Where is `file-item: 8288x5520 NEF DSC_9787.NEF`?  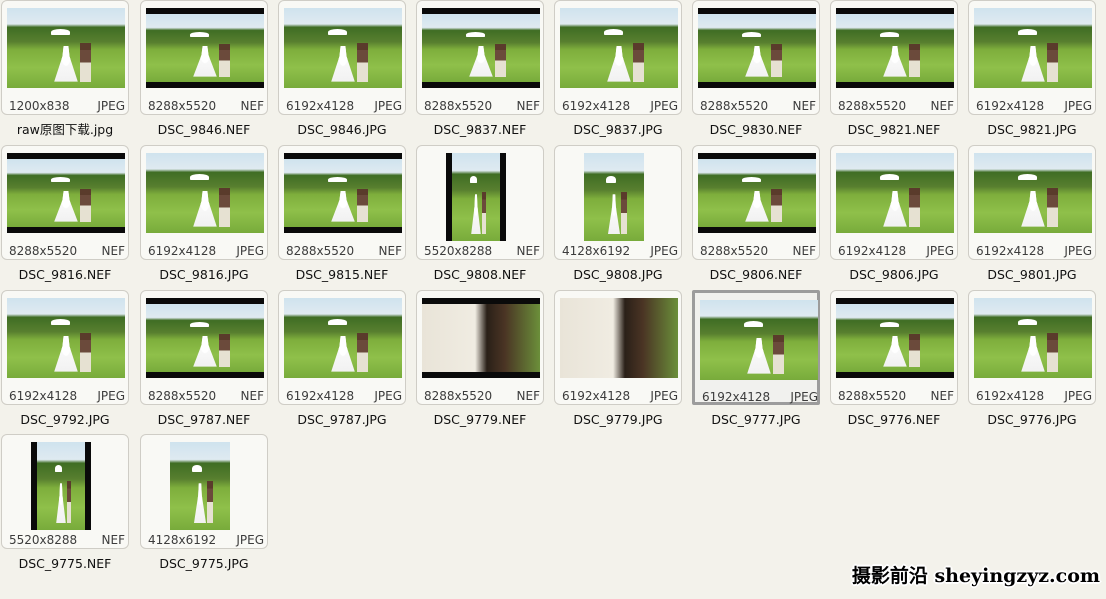
file-item: 8288x5520 NEF DSC_9787.NEF is located at coordinates (204, 362).